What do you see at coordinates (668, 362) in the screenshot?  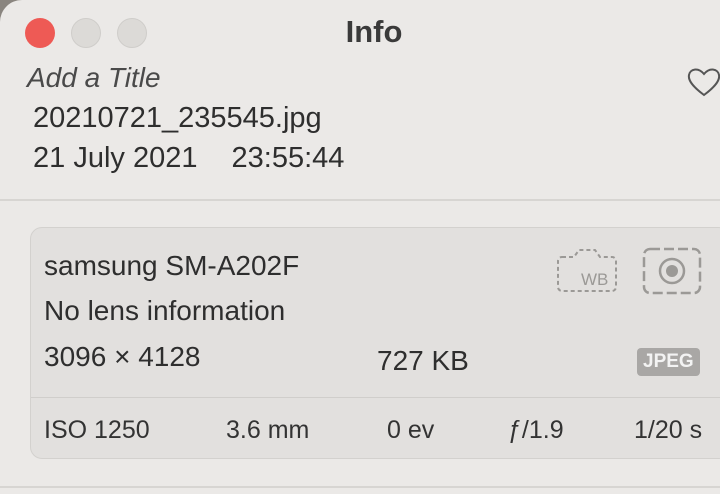 I see `format-badge: JPEG` at bounding box center [668, 362].